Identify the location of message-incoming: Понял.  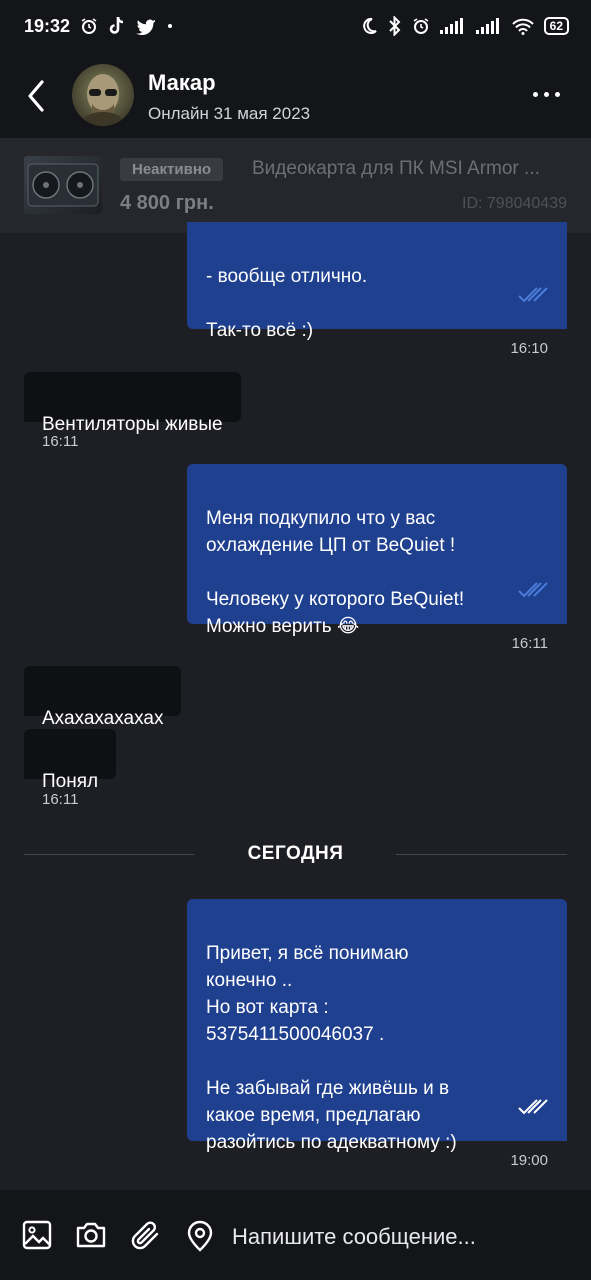
(70, 760).